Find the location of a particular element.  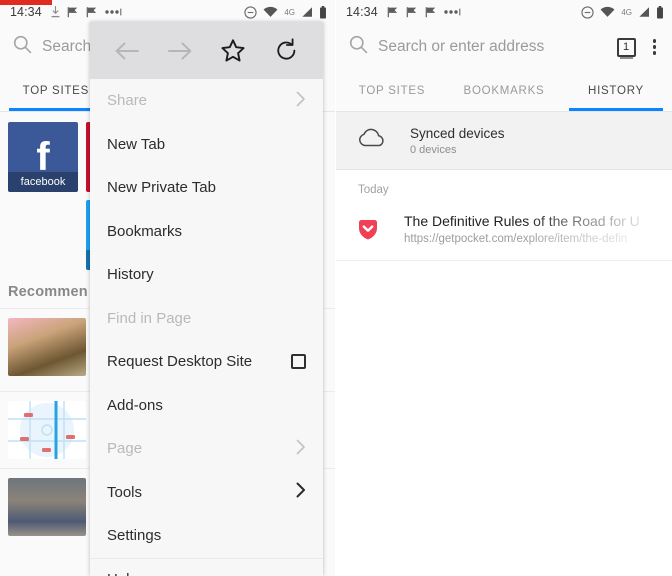

bookmark-star-icon is located at coordinates (233, 50).